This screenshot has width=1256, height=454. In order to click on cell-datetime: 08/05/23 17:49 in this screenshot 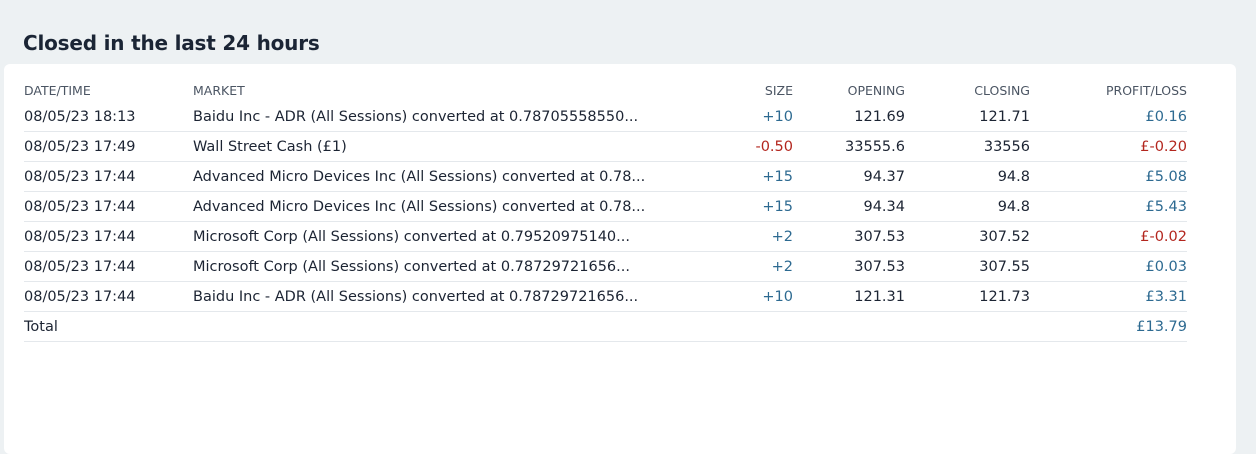, I will do `click(108, 146)`.